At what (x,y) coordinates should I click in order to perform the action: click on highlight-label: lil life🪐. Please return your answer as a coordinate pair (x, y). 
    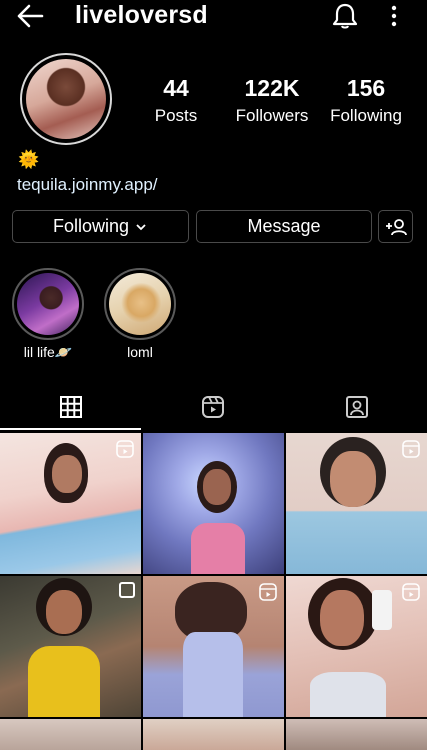
    Looking at the image, I should click on (48, 352).